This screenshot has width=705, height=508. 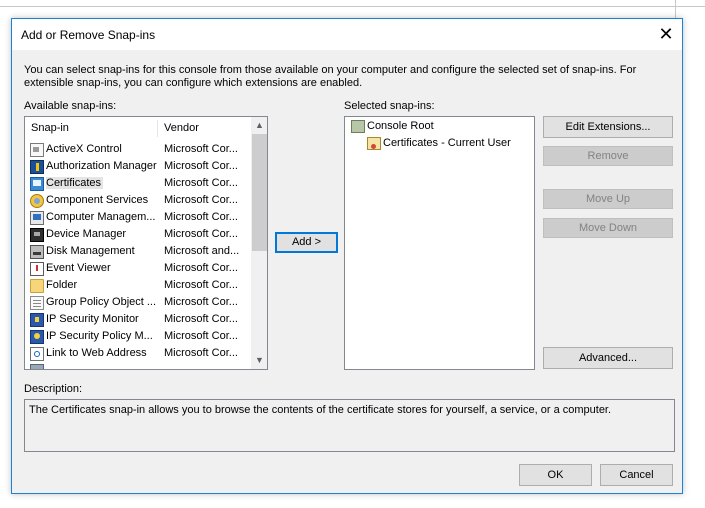 I want to click on link-to-web-address-icon, so click(x=37, y=354).